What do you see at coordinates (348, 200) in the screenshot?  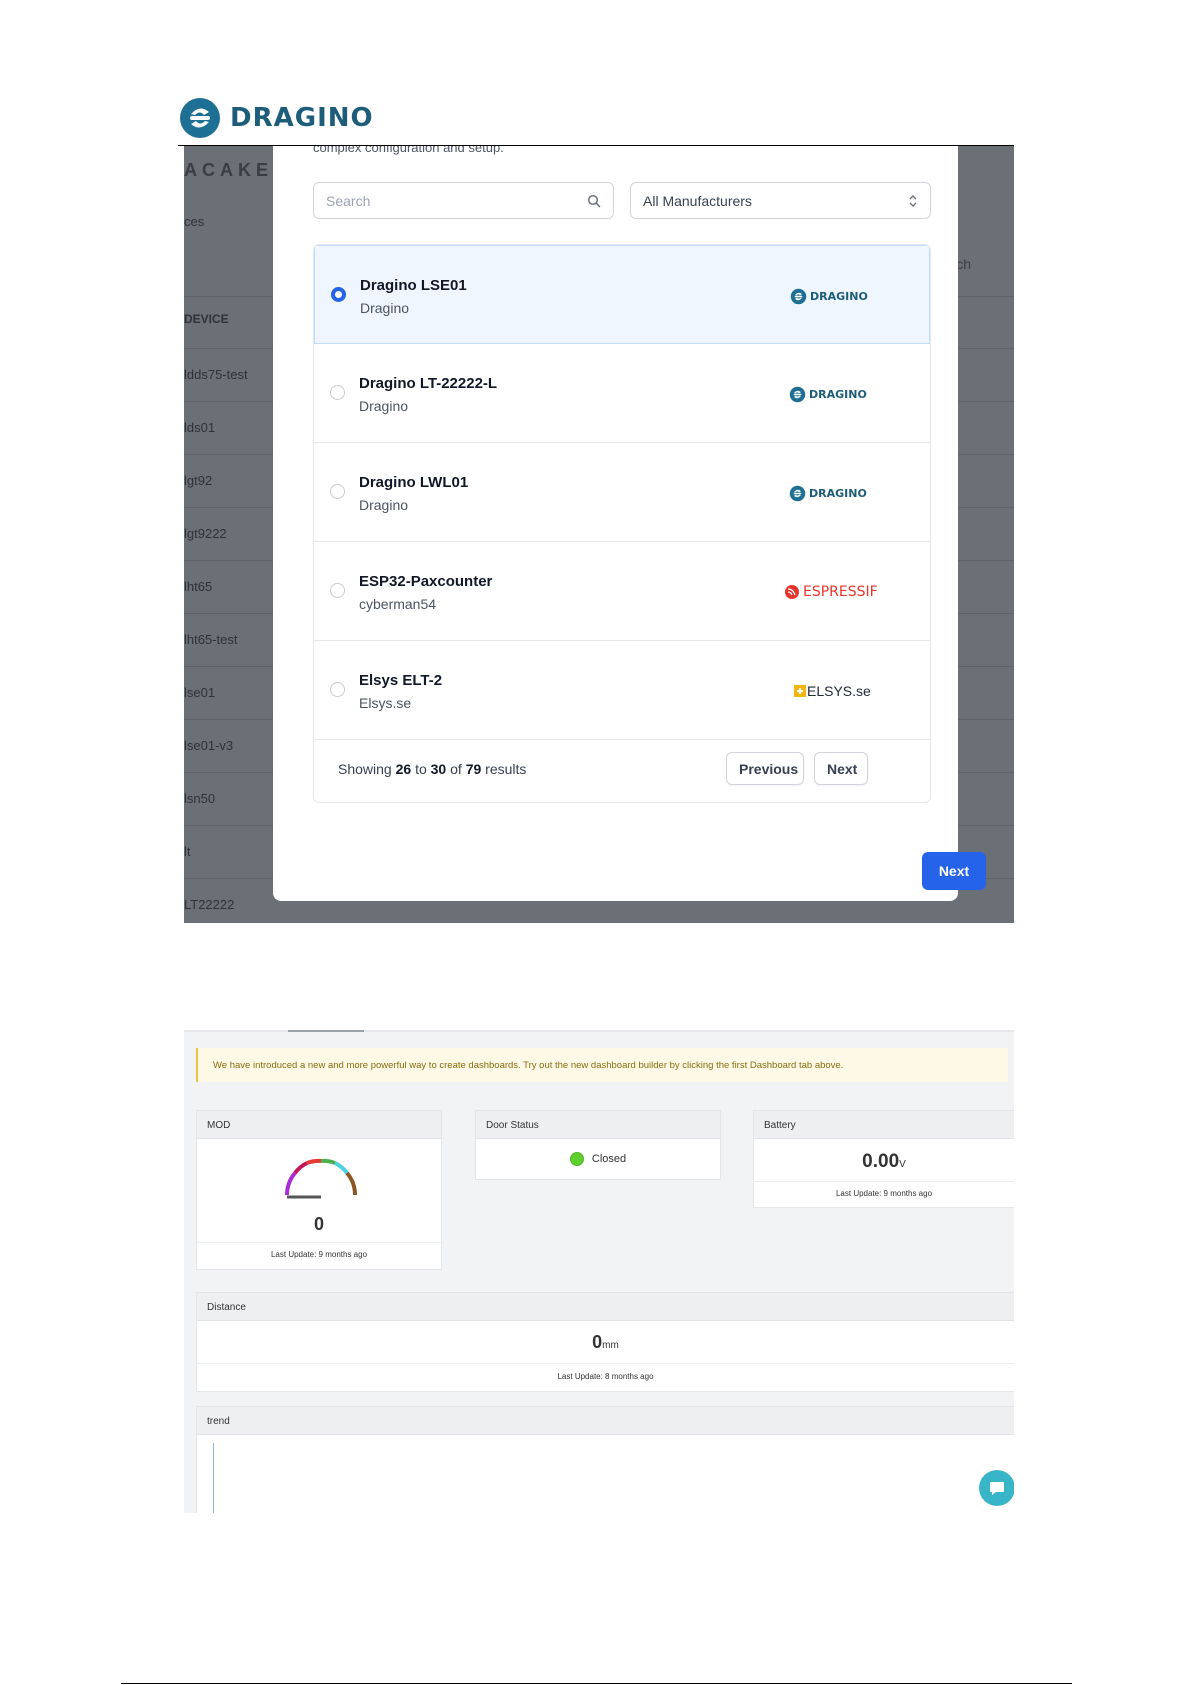 I see `search-placeholder: Search` at bounding box center [348, 200].